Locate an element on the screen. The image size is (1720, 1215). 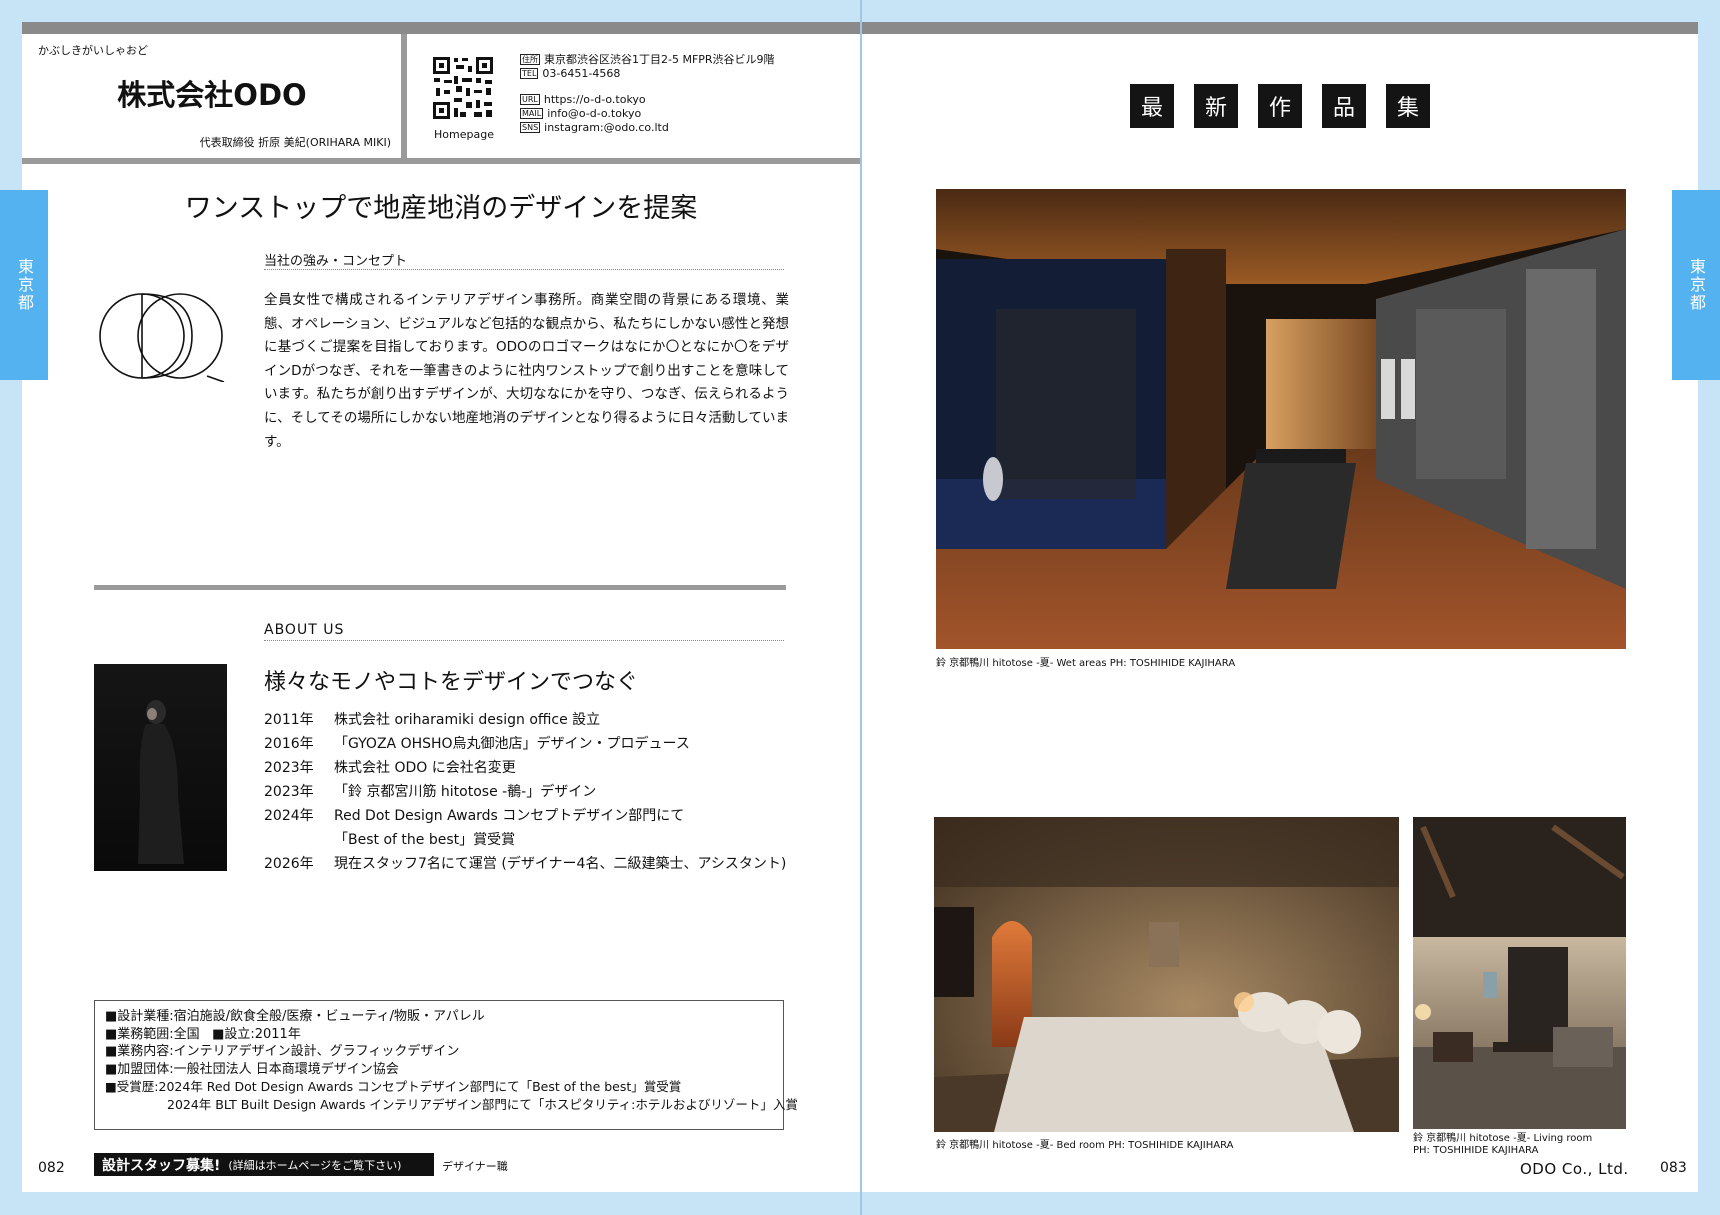
url-row: URL https://o-d-o.tokyo is located at coordinates (647, 100).